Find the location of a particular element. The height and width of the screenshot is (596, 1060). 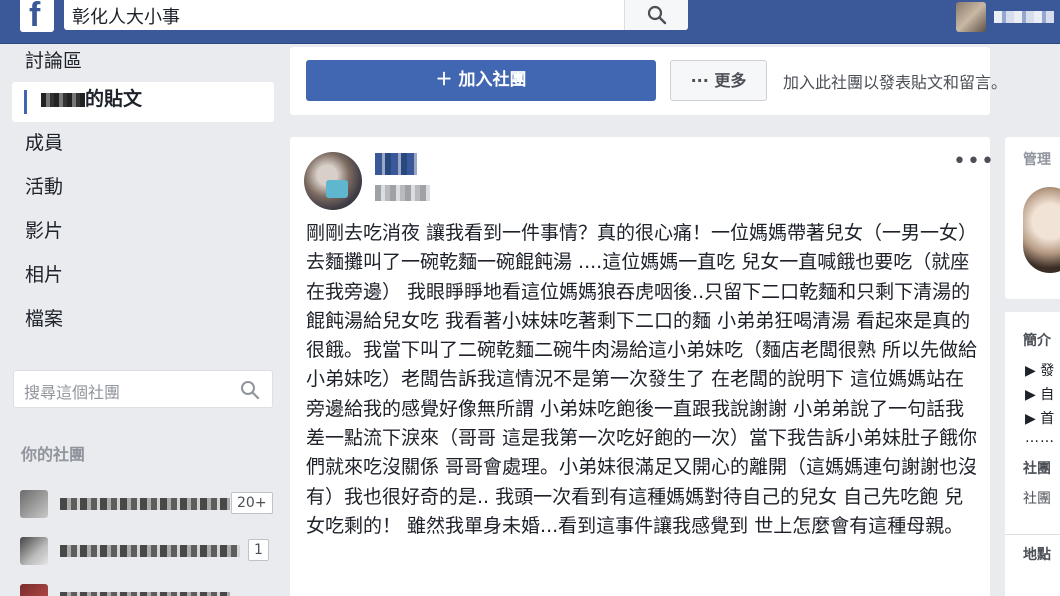

profile-link is located at coordinates (1006, 17).